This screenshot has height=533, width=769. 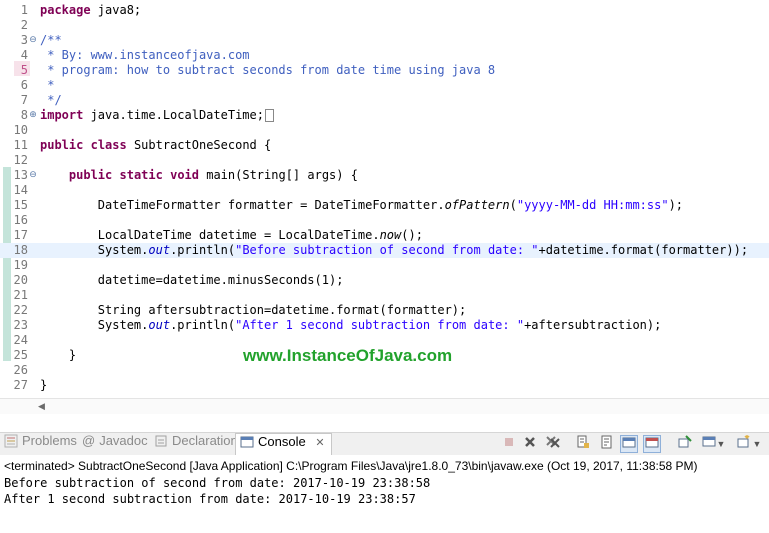 I want to click on line-number: 16, so click(x=20, y=220).